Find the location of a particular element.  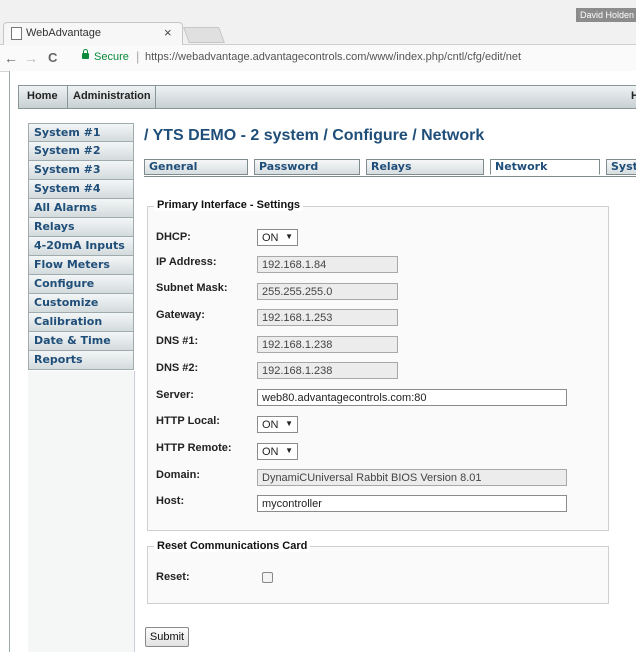

sidebar-item-date-time: Date & Time is located at coordinates (81, 341).